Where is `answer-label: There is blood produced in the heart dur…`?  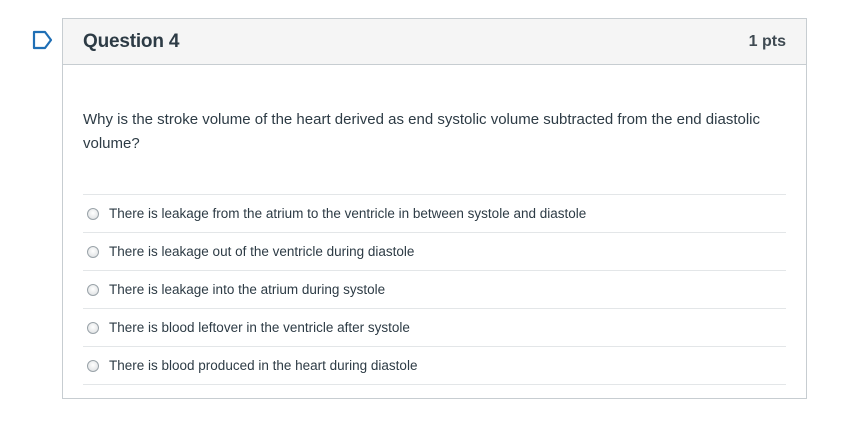 answer-label: There is blood produced in the heart dur… is located at coordinates (263, 365).